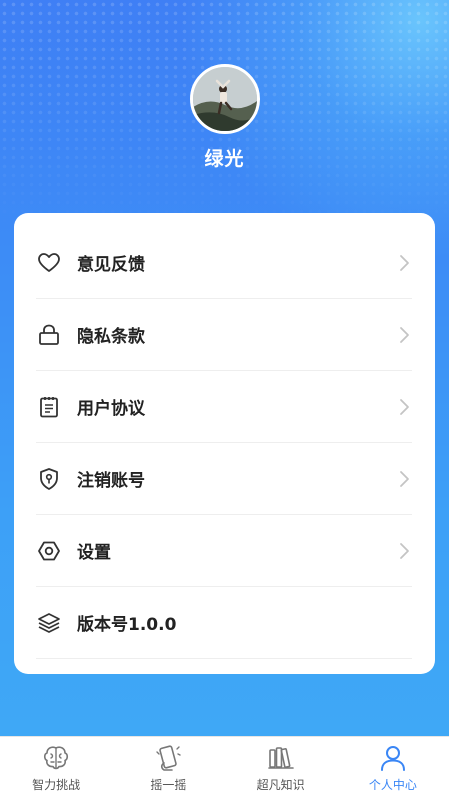 This screenshot has width=449, height=799. I want to click on menu-item-settings: 设置, so click(224, 551).